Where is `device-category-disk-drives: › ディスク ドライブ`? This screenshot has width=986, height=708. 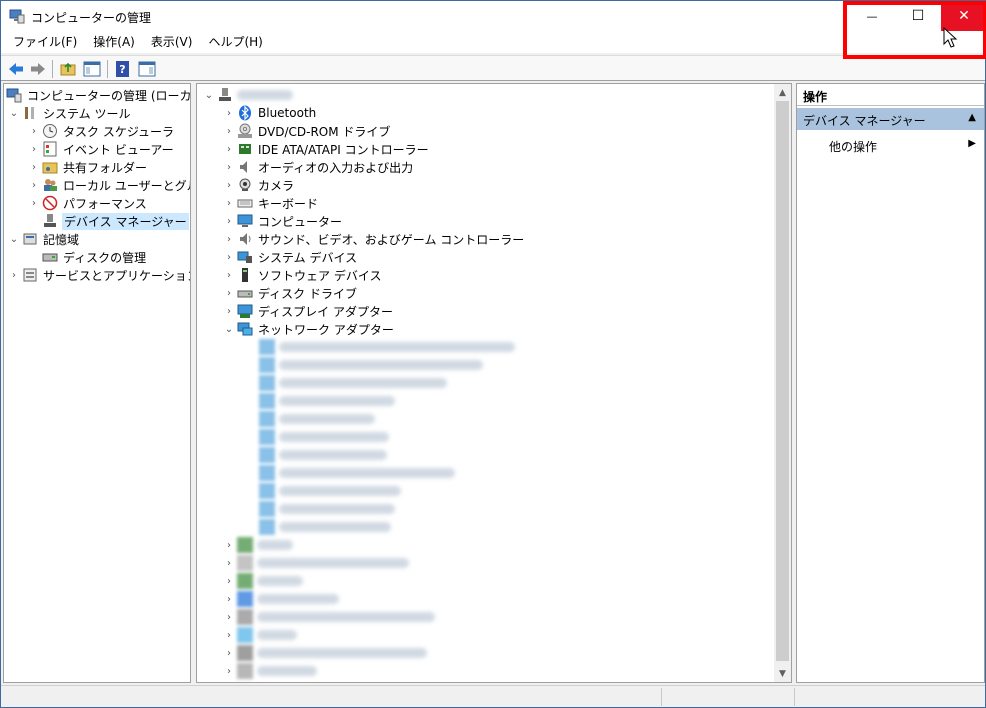
device-category-disk-drives: › ディスク ドライブ is located at coordinates (290, 293).